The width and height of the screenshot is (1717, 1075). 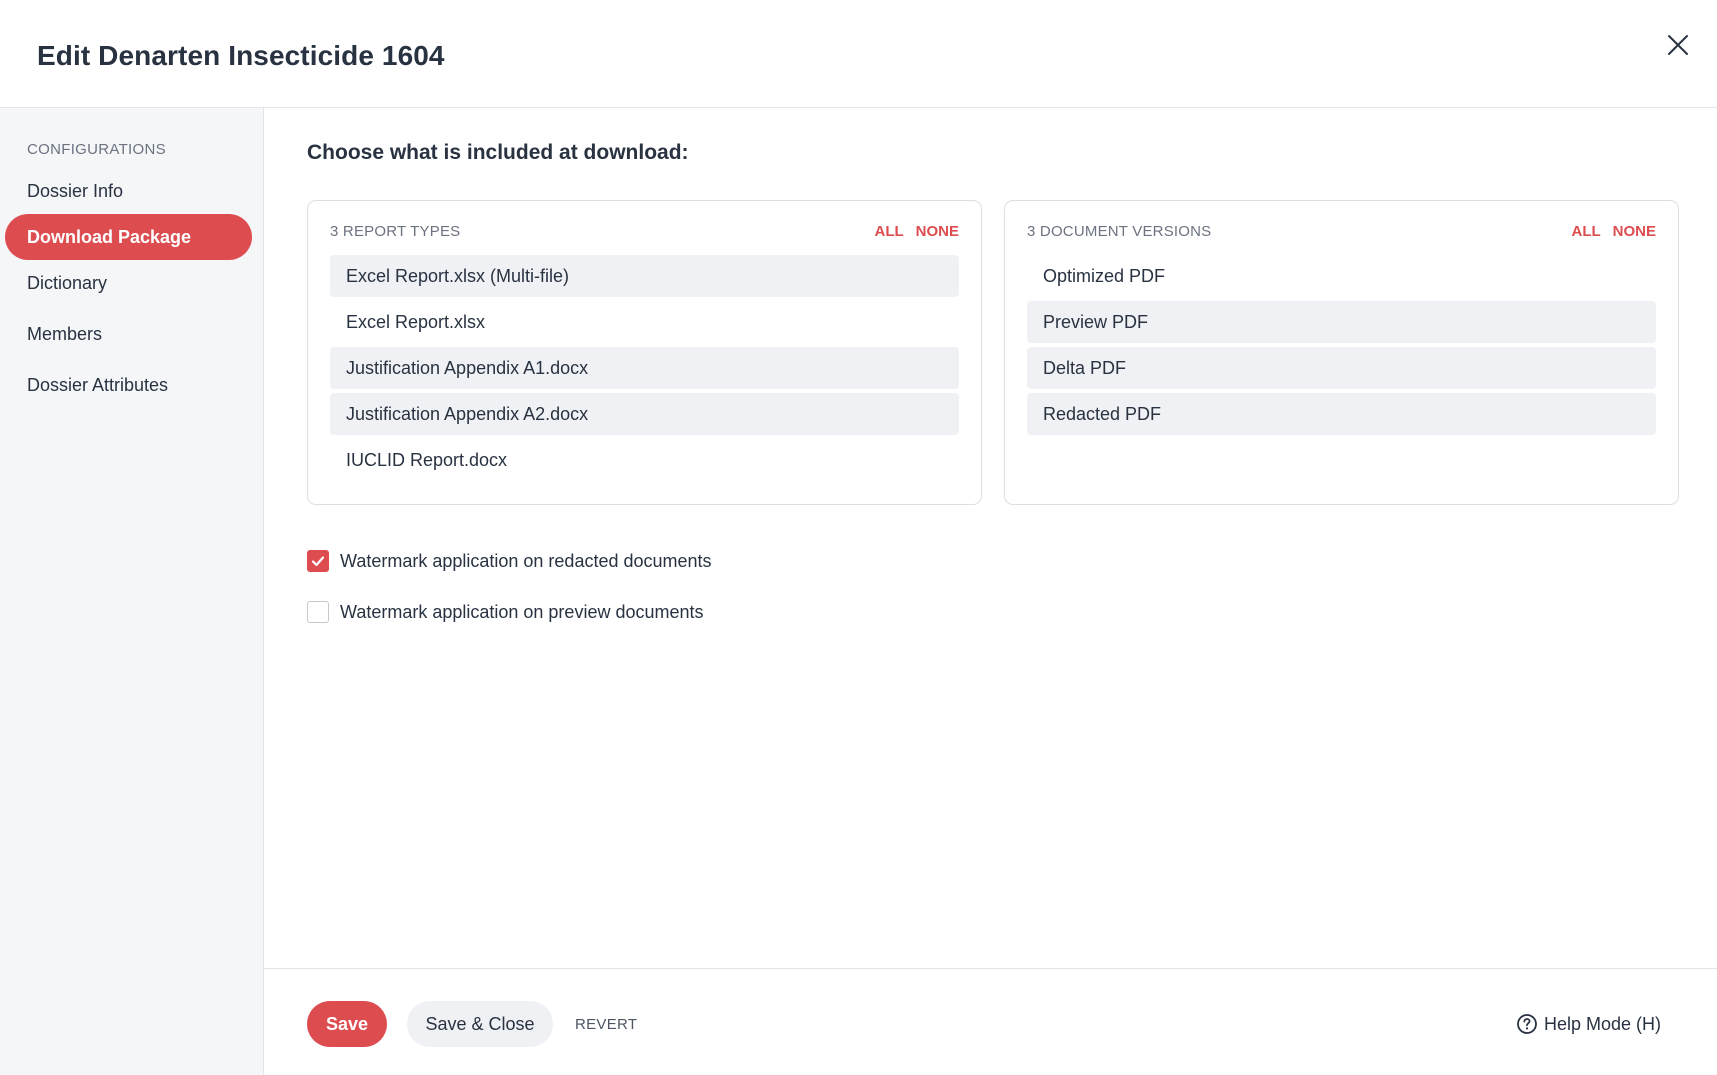 What do you see at coordinates (858, 54) in the screenshot?
I see `dialog-header: Edit Denarten Insecticide 1604` at bounding box center [858, 54].